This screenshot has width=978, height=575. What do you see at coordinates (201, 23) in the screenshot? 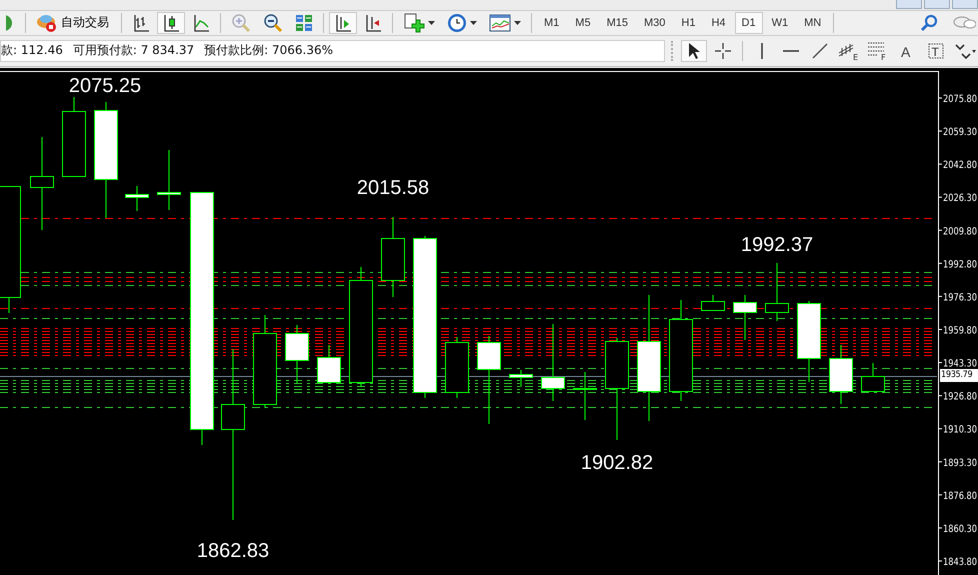
I see `line-chart-icon` at bounding box center [201, 23].